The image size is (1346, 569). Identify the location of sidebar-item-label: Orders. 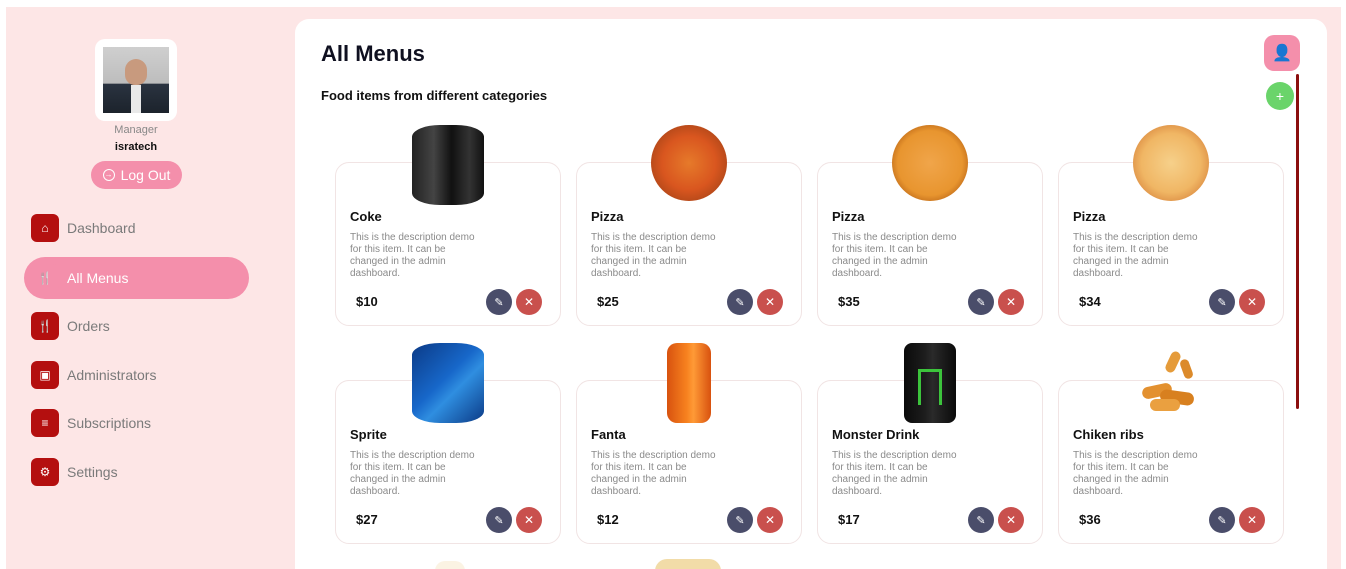
(88, 326).